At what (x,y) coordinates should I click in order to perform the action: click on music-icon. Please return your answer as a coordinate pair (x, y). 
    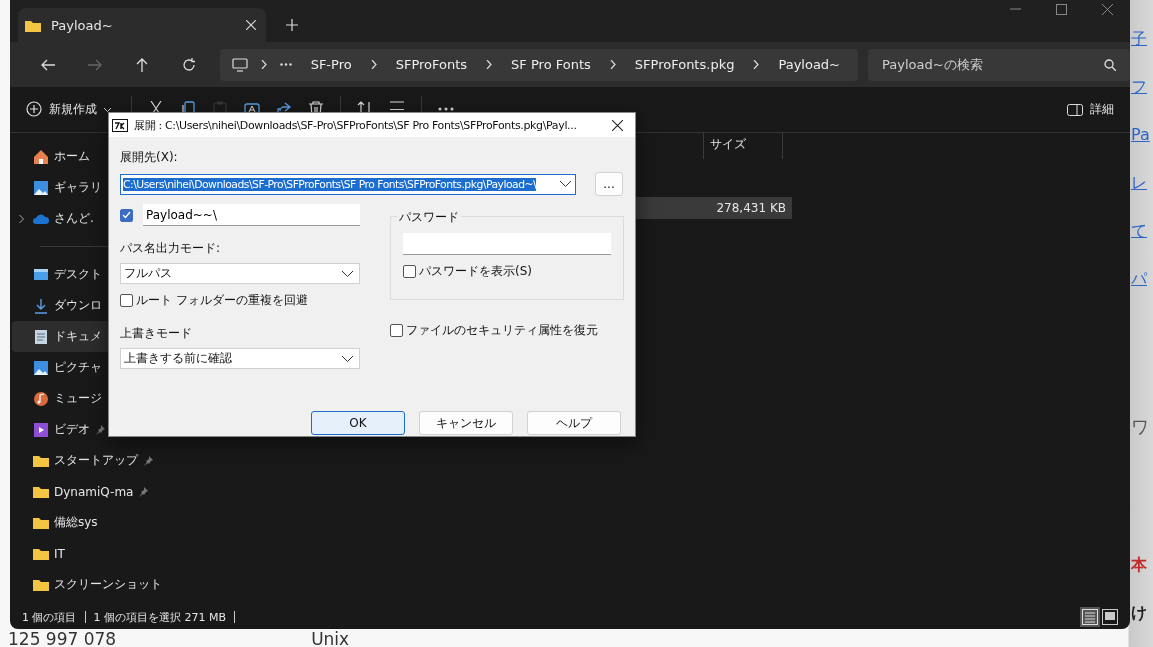
    Looking at the image, I should click on (41, 398).